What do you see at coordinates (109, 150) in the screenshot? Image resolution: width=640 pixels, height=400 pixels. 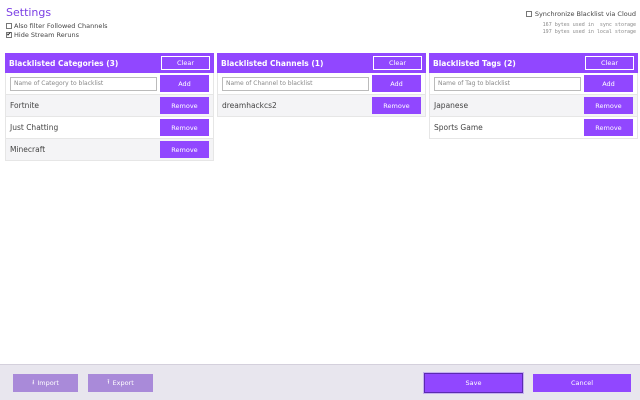 I see `list-item: Minecraft Remove` at bounding box center [109, 150].